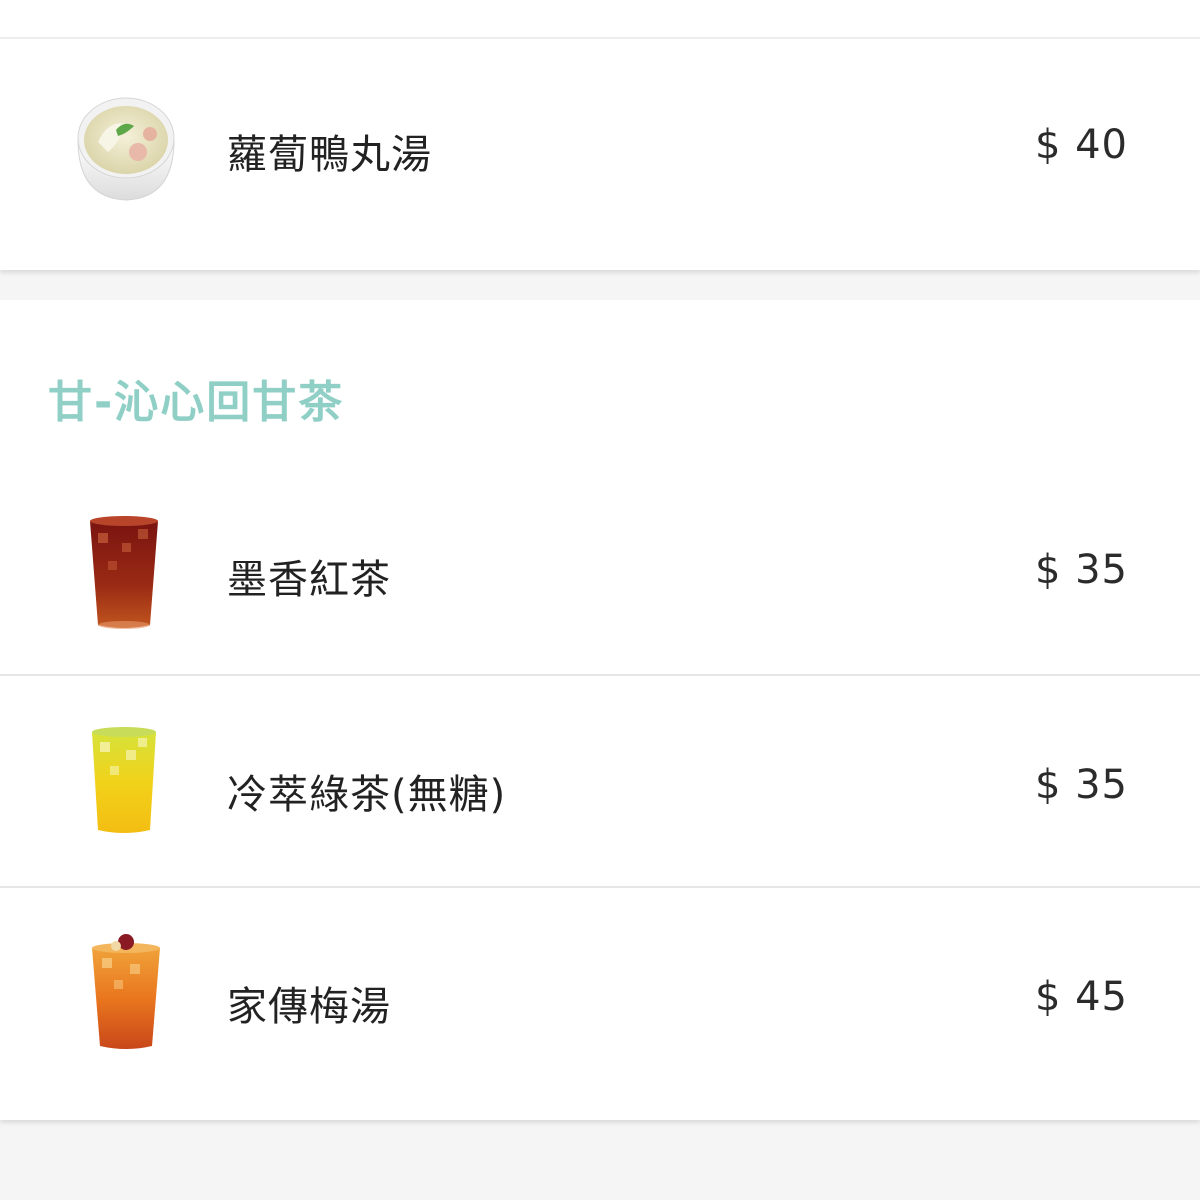 This screenshot has width=1200, height=1200. Describe the element at coordinates (126, 152) in the screenshot. I see `soup-bowl-image` at that location.